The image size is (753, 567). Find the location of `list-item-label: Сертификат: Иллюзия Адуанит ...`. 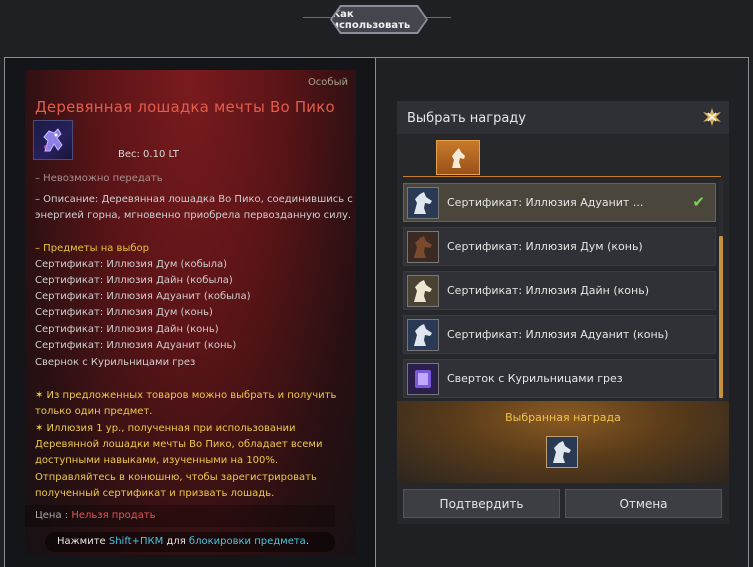

list-item-label: Сертификат: Иллюзия Адуанит ... is located at coordinates (545, 202).